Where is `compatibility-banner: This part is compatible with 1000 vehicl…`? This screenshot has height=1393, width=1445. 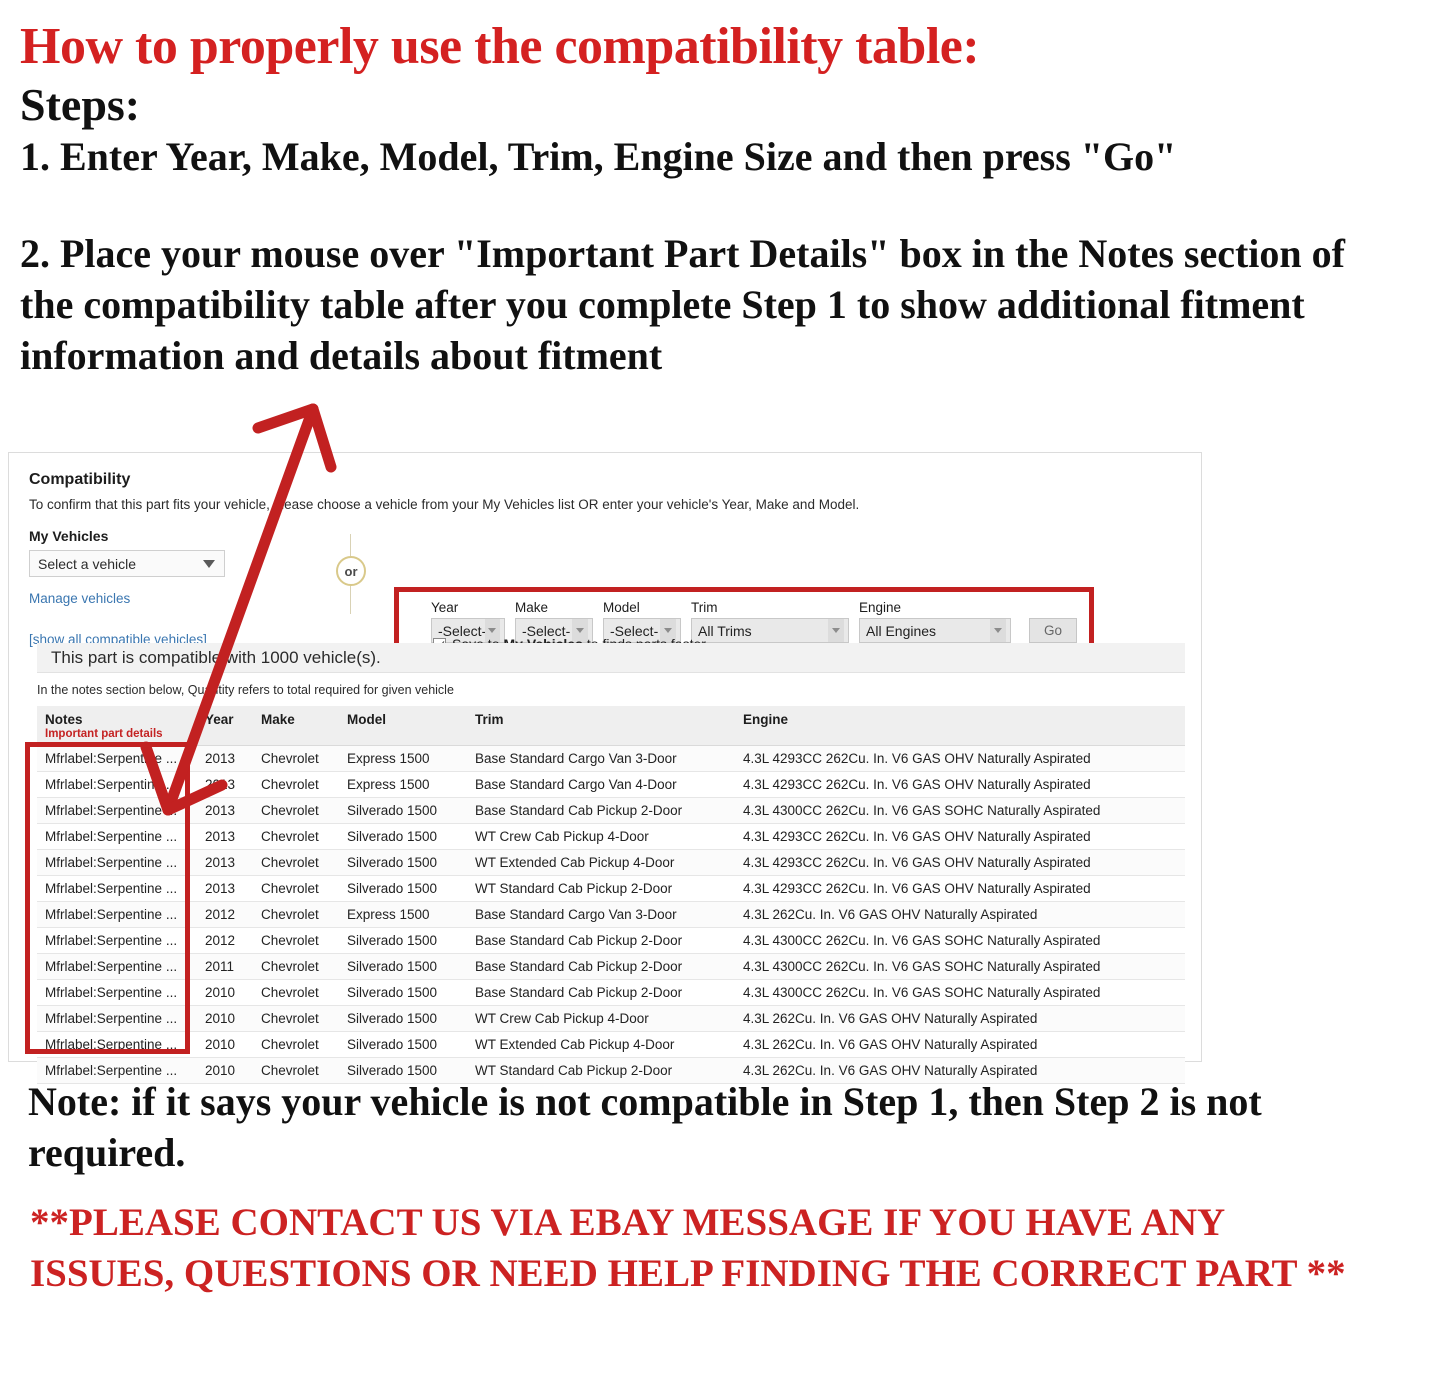
compatibility-banner: This part is compatible with 1000 vehicl… is located at coordinates (611, 658).